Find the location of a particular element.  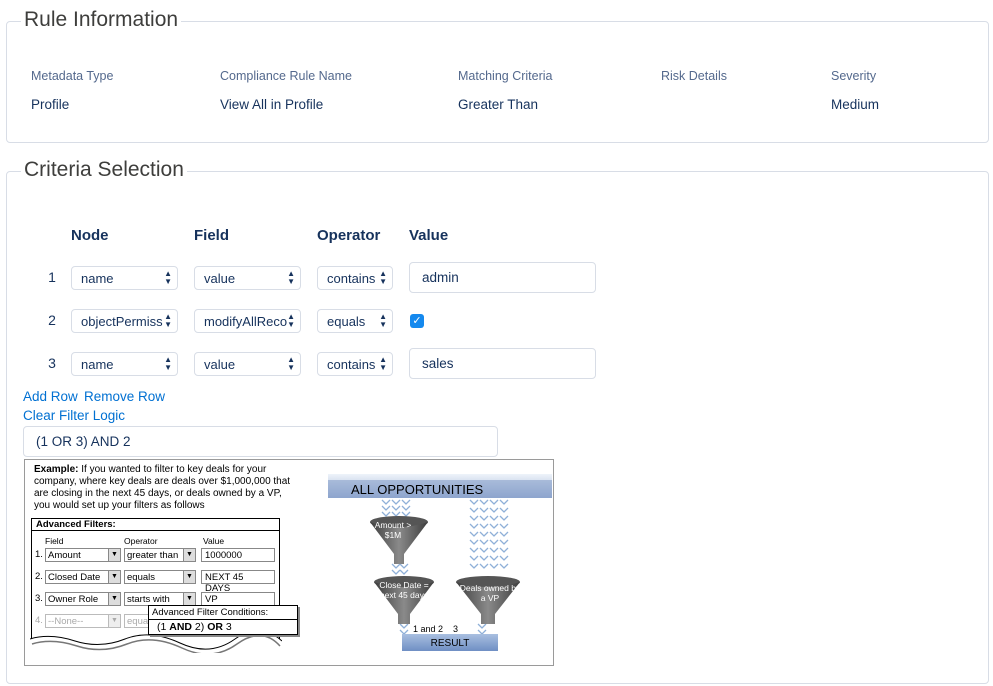

criteria-selection-title: Criteria Selection is located at coordinates (104, 170).